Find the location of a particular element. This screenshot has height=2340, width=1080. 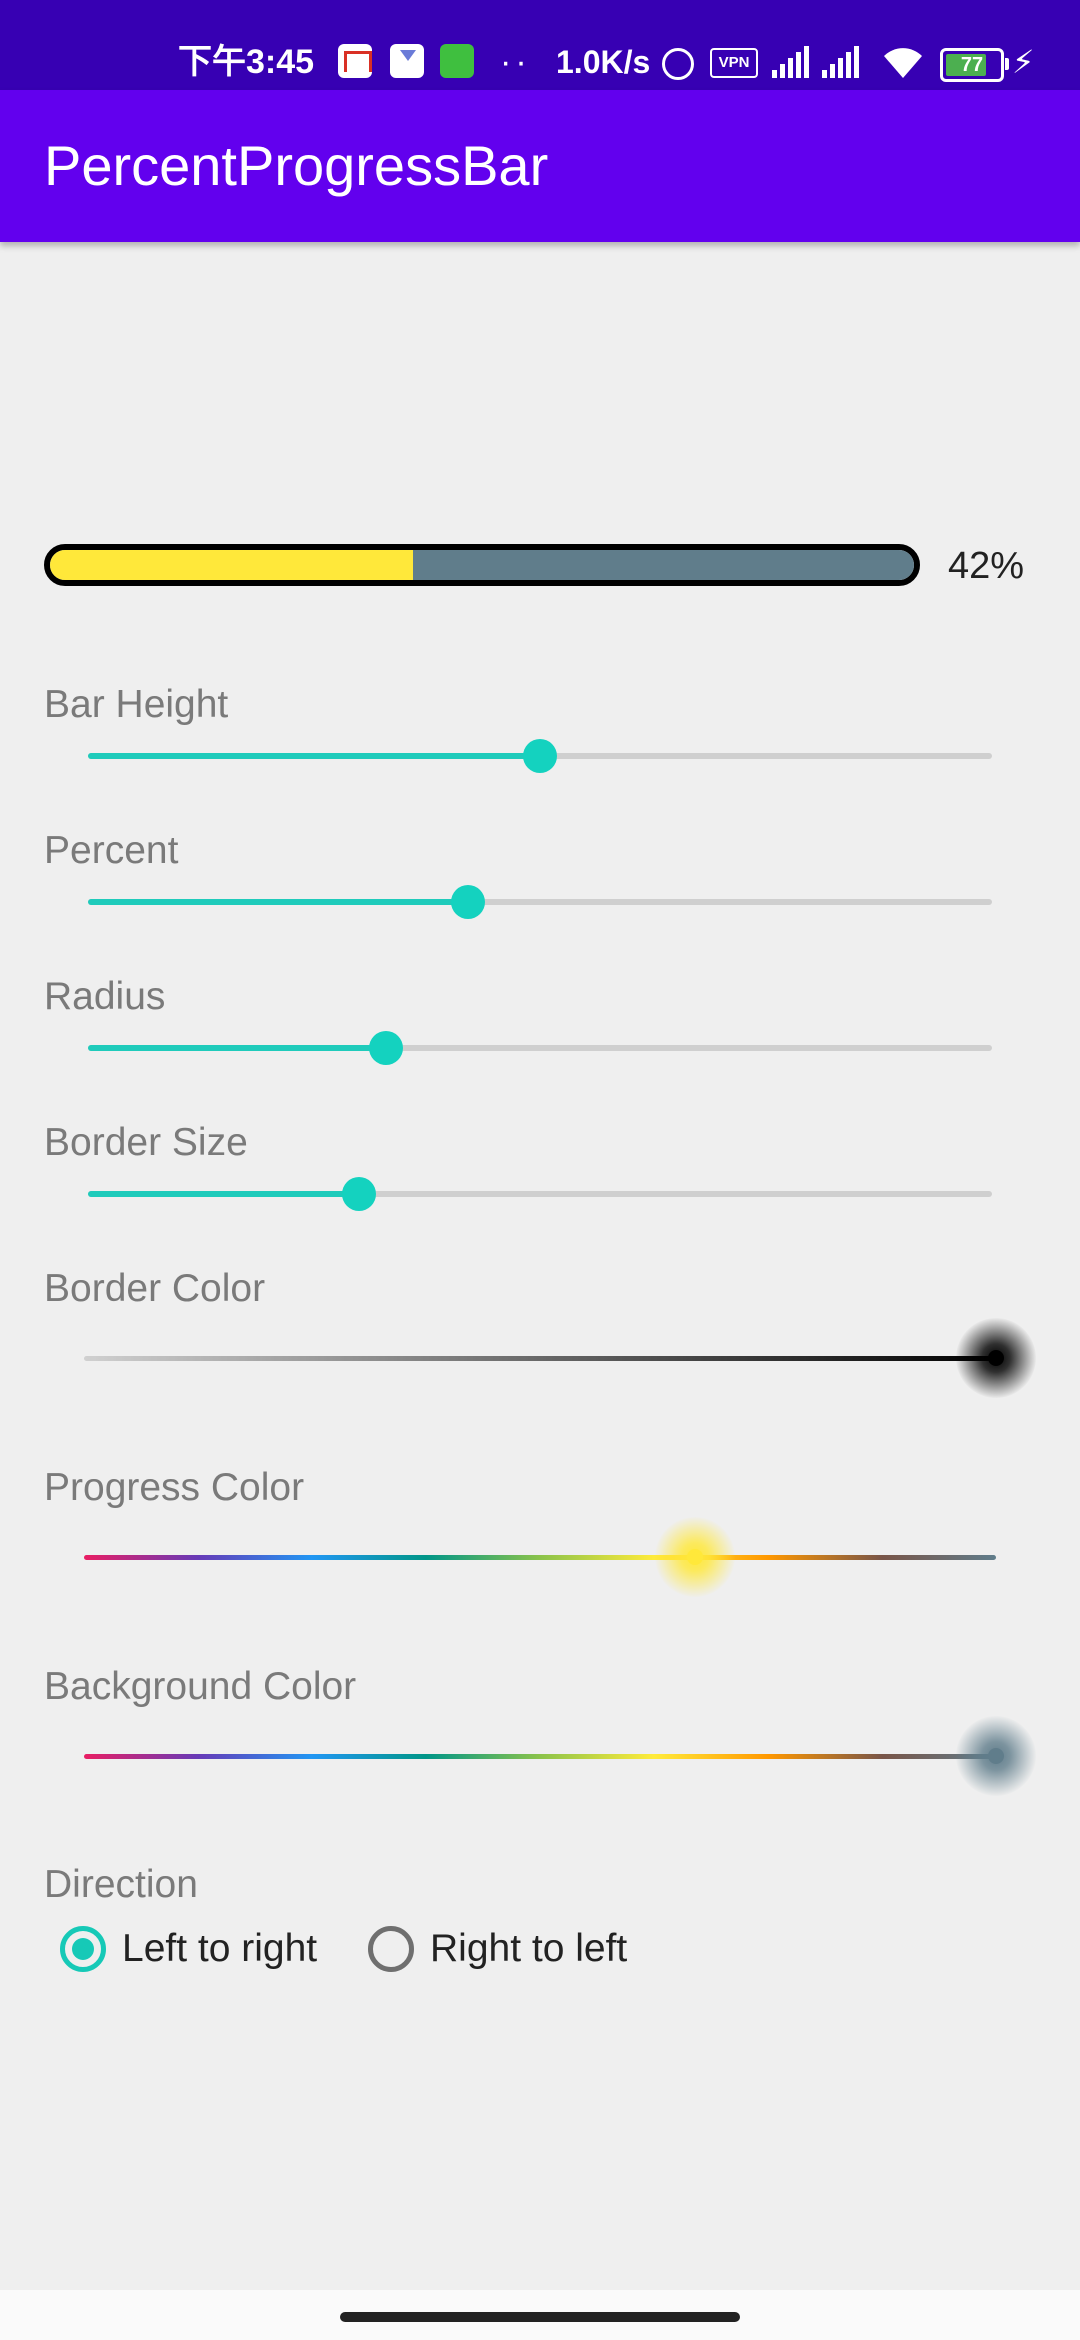

signal-icon is located at coordinates (792, 62).